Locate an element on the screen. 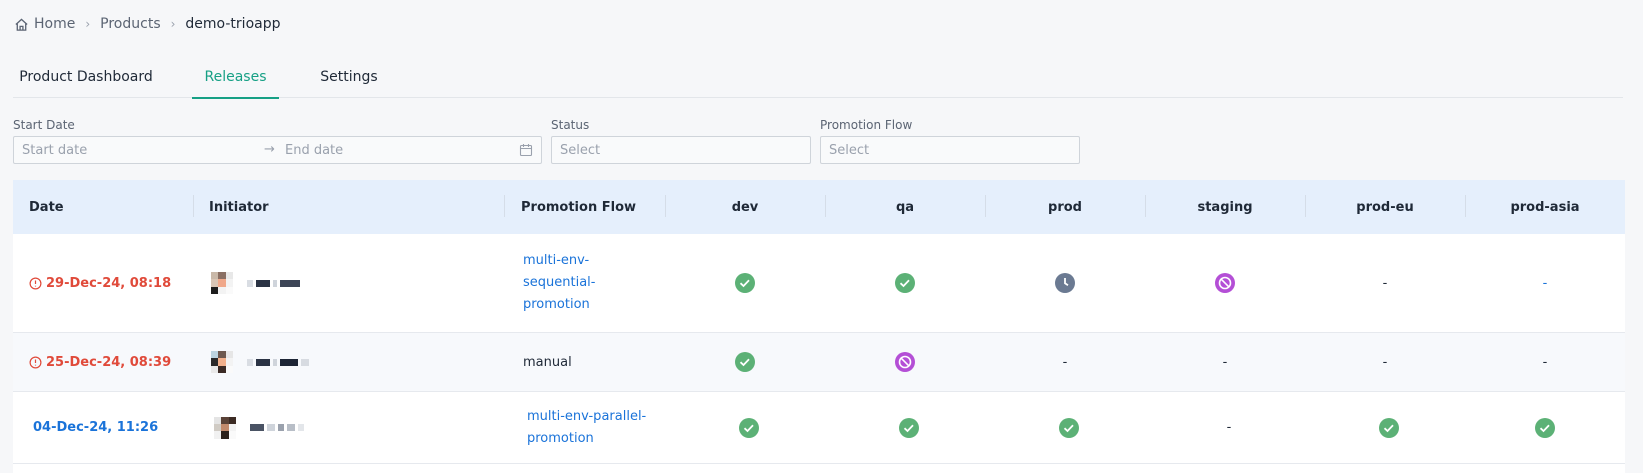 The image size is (1643, 473). env-status-prod-eu is located at coordinates (1389, 427).